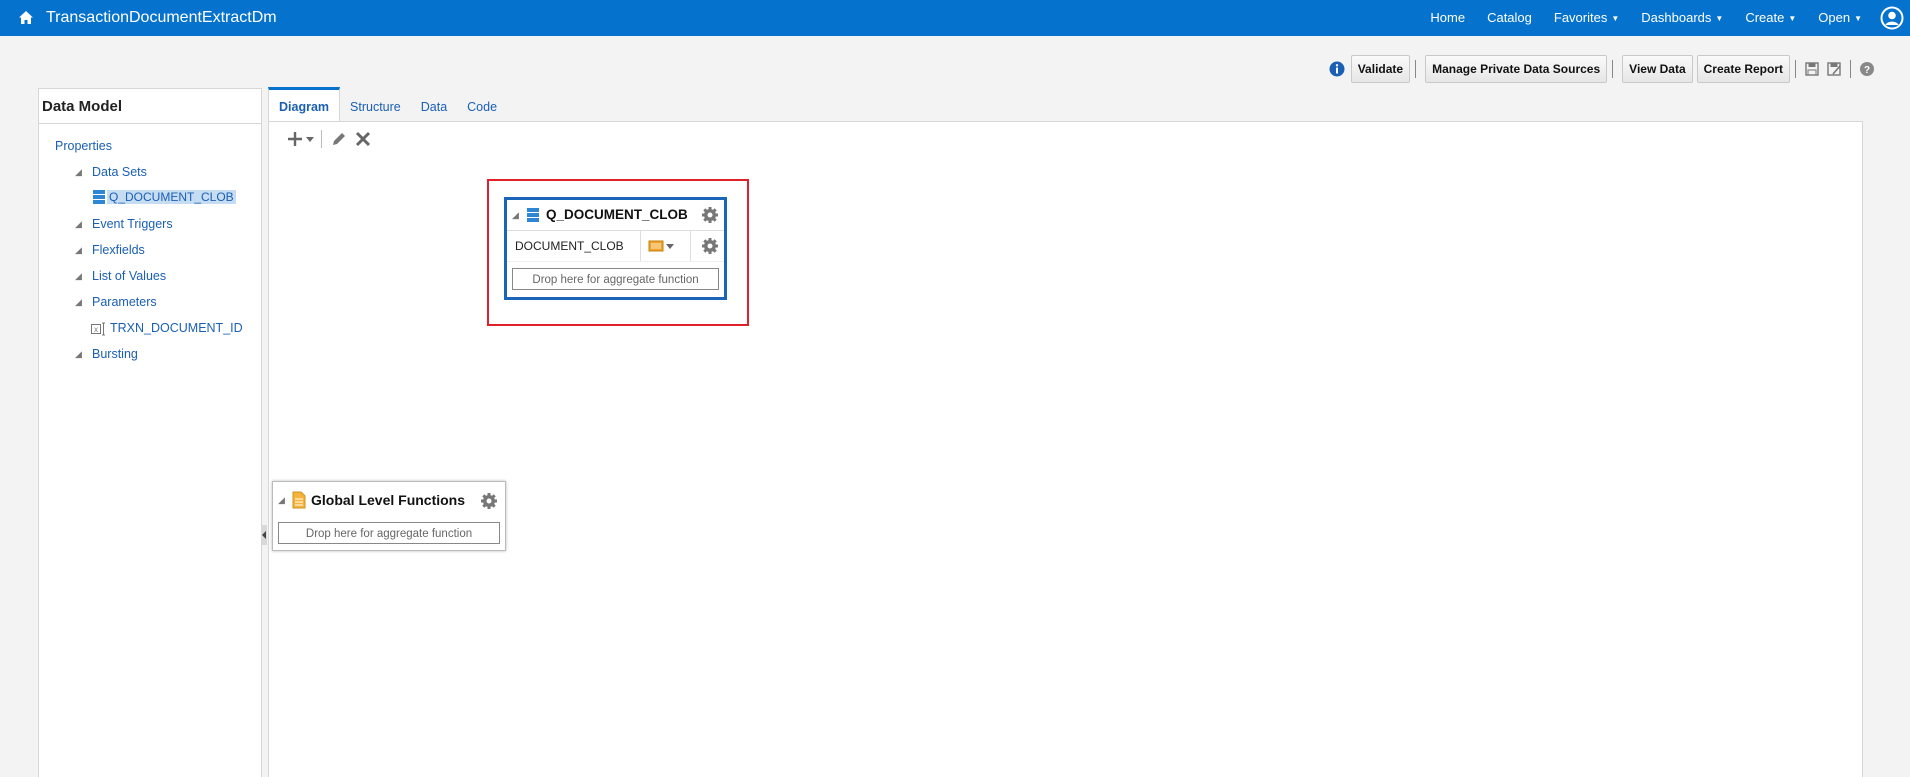  I want to click on tree-item-list-of-values: List of Values, so click(129, 276).